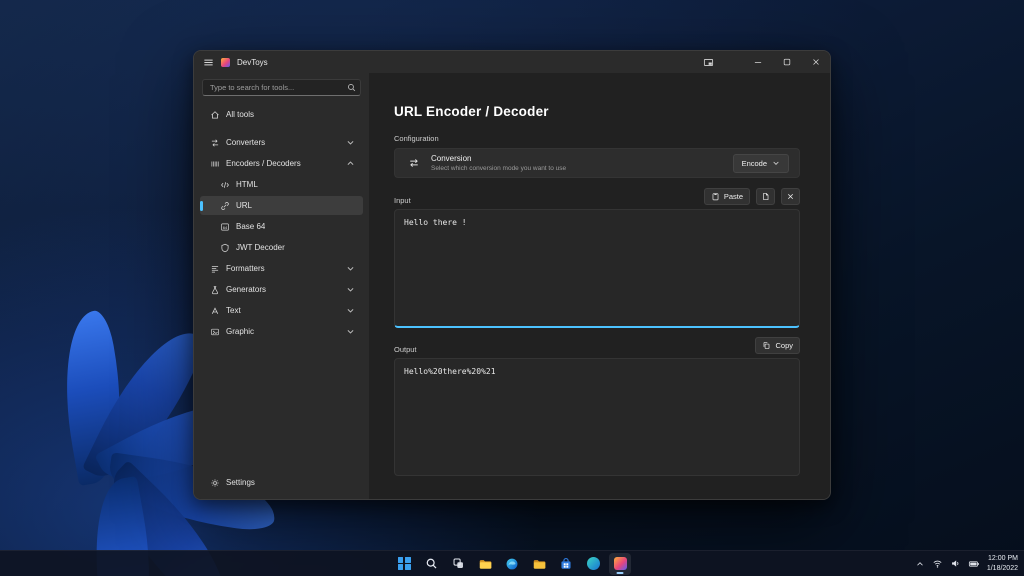 The height and width of the screenshot is (576, 1024). Describe the element at coordinates (281, 247) in the screenshot. I see `sidebar-item-jwt-decoder: JWT Decoder` at that location.